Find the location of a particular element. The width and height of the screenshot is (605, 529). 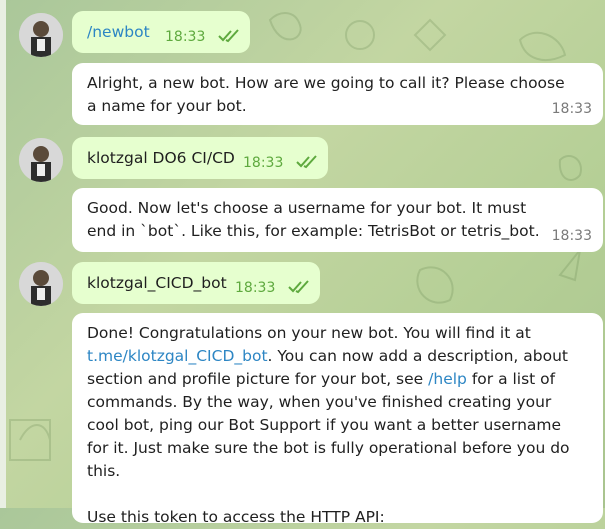

message-text: /newbot is located at coordinates (118, 32).